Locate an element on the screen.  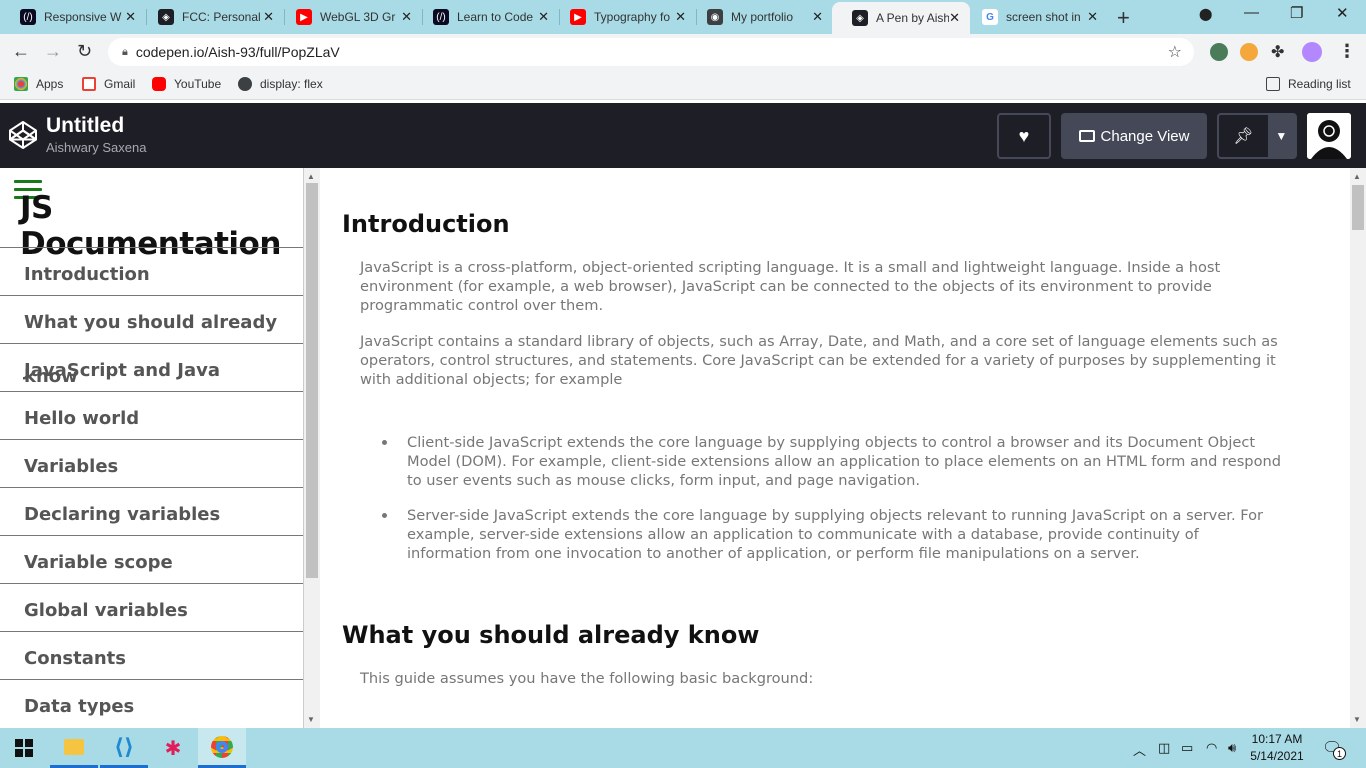
vscode-icon: ⟨⟩ is located at coordinates (124, 746).